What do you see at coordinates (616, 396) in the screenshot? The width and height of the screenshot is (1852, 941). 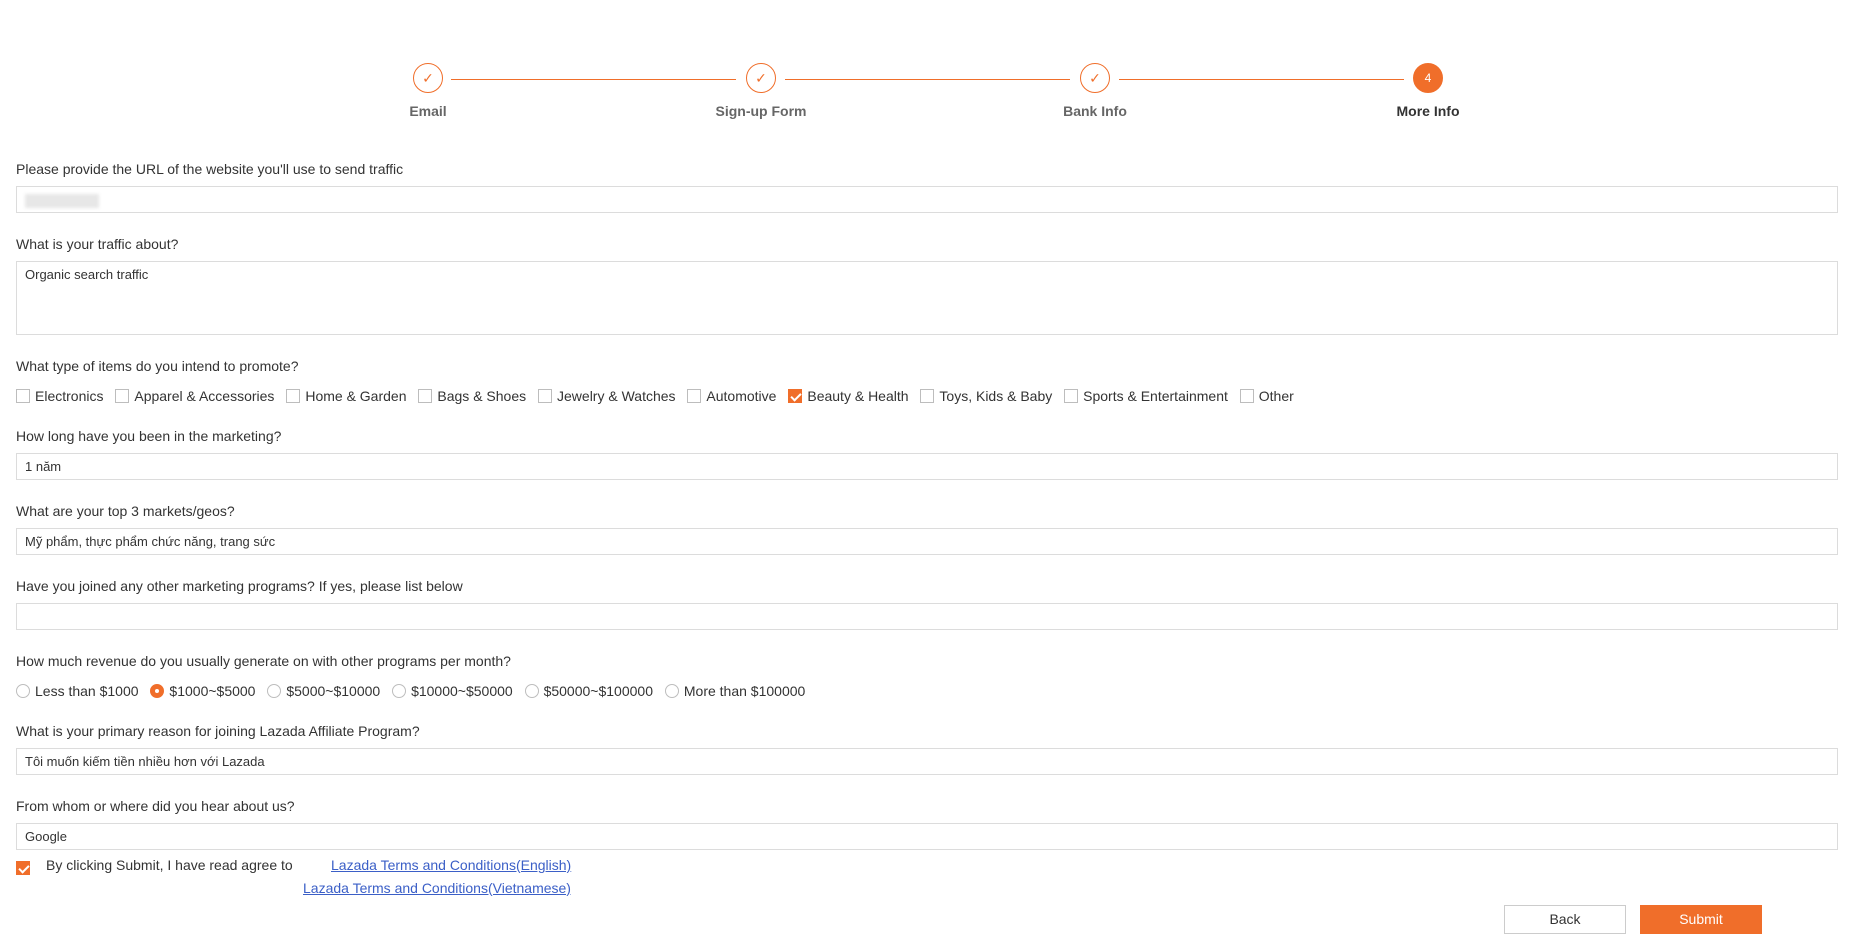 I see `option-label: Jewelry & Watches` at bounding box center [616, 396].